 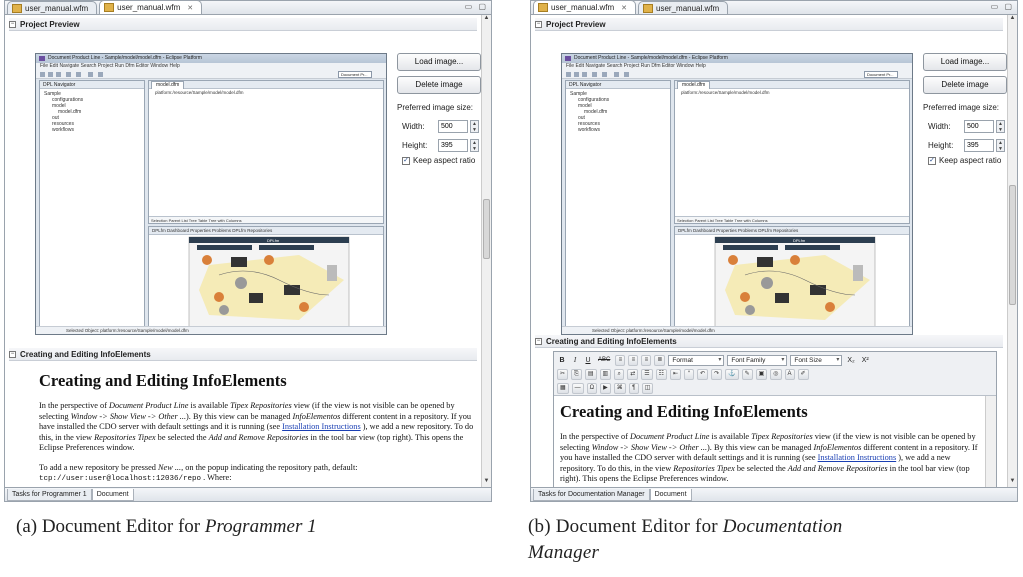 I want to click on height-row: Height: ▲▼, so click(x=965, y=145).